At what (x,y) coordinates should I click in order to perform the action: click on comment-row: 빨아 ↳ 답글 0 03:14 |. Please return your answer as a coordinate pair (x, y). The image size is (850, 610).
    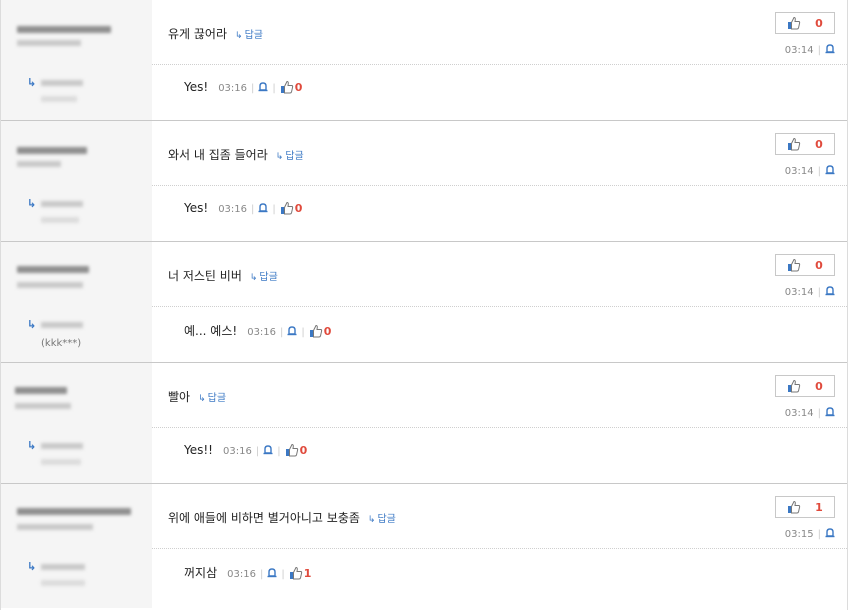
    Looking at the image, I should click on (424, 395).